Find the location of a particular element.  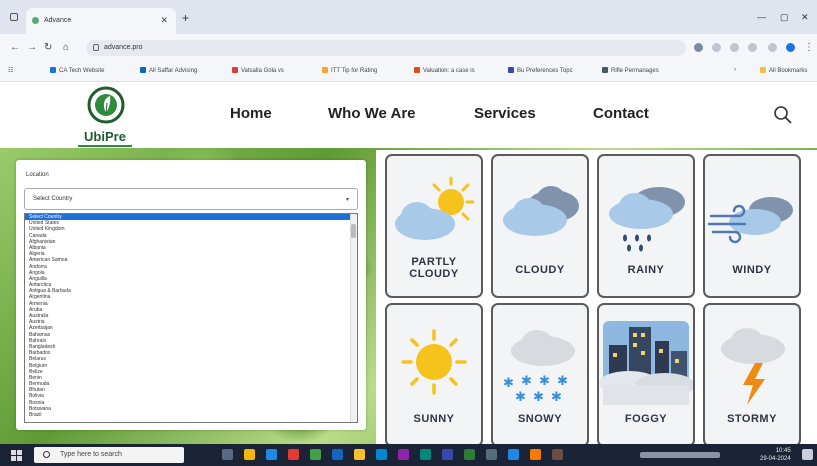

tile-sunny: SUNNY is located at coordinates (434, 375).